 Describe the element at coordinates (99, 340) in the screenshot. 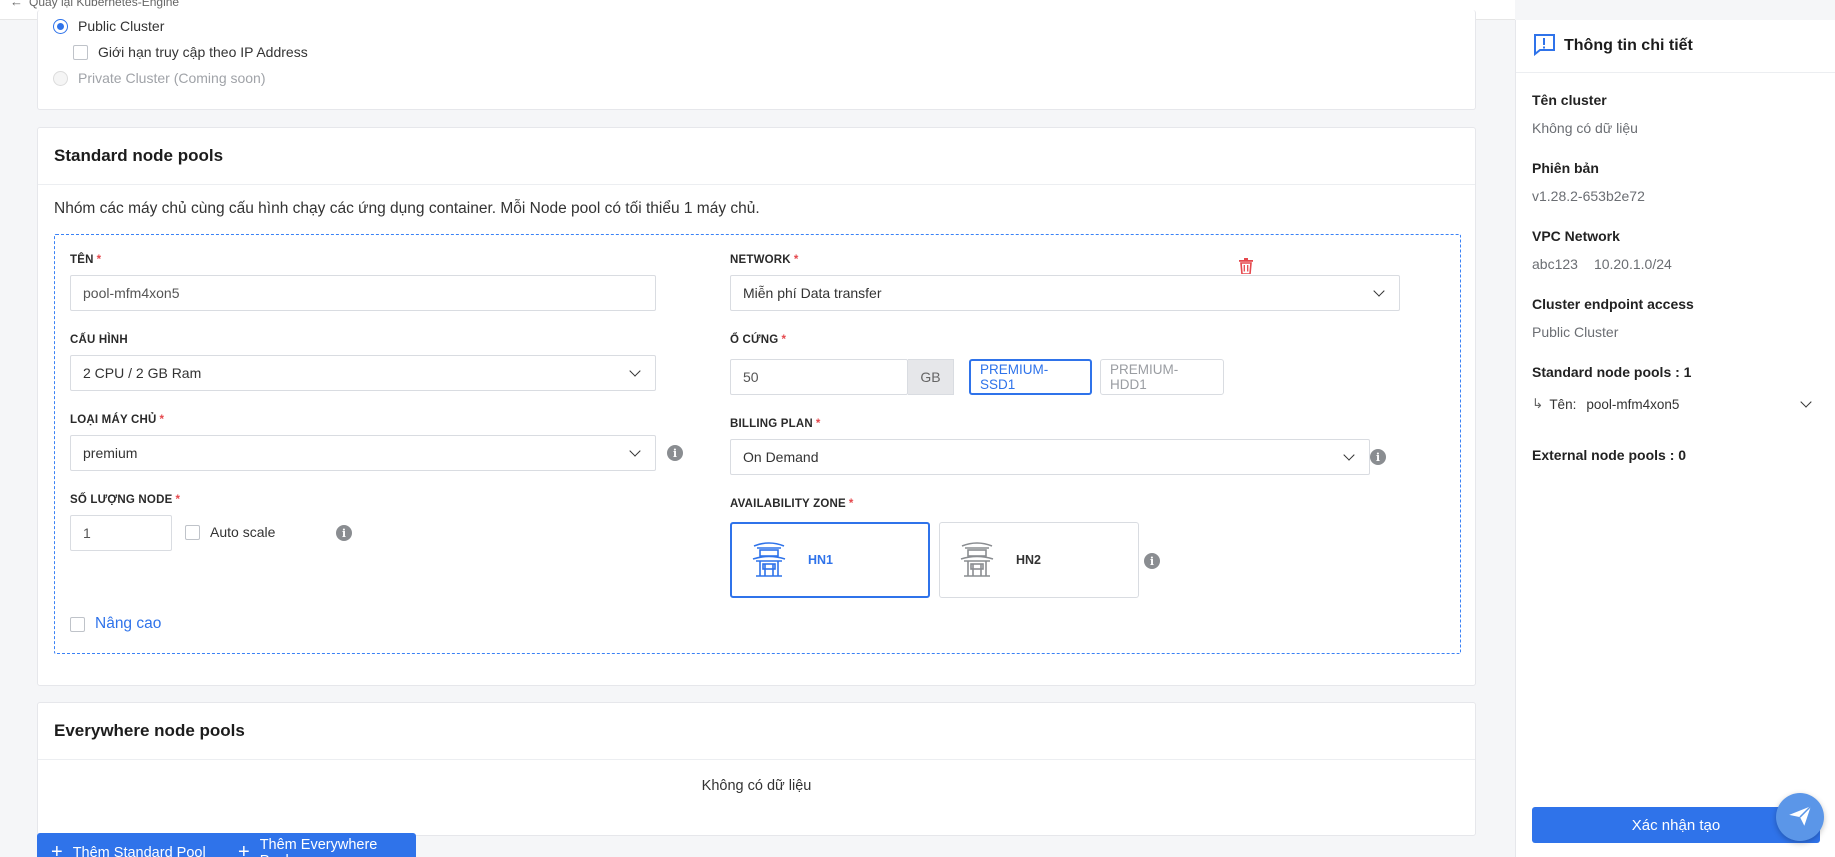

I see `config-label: CẤU HÌNH` at that location.